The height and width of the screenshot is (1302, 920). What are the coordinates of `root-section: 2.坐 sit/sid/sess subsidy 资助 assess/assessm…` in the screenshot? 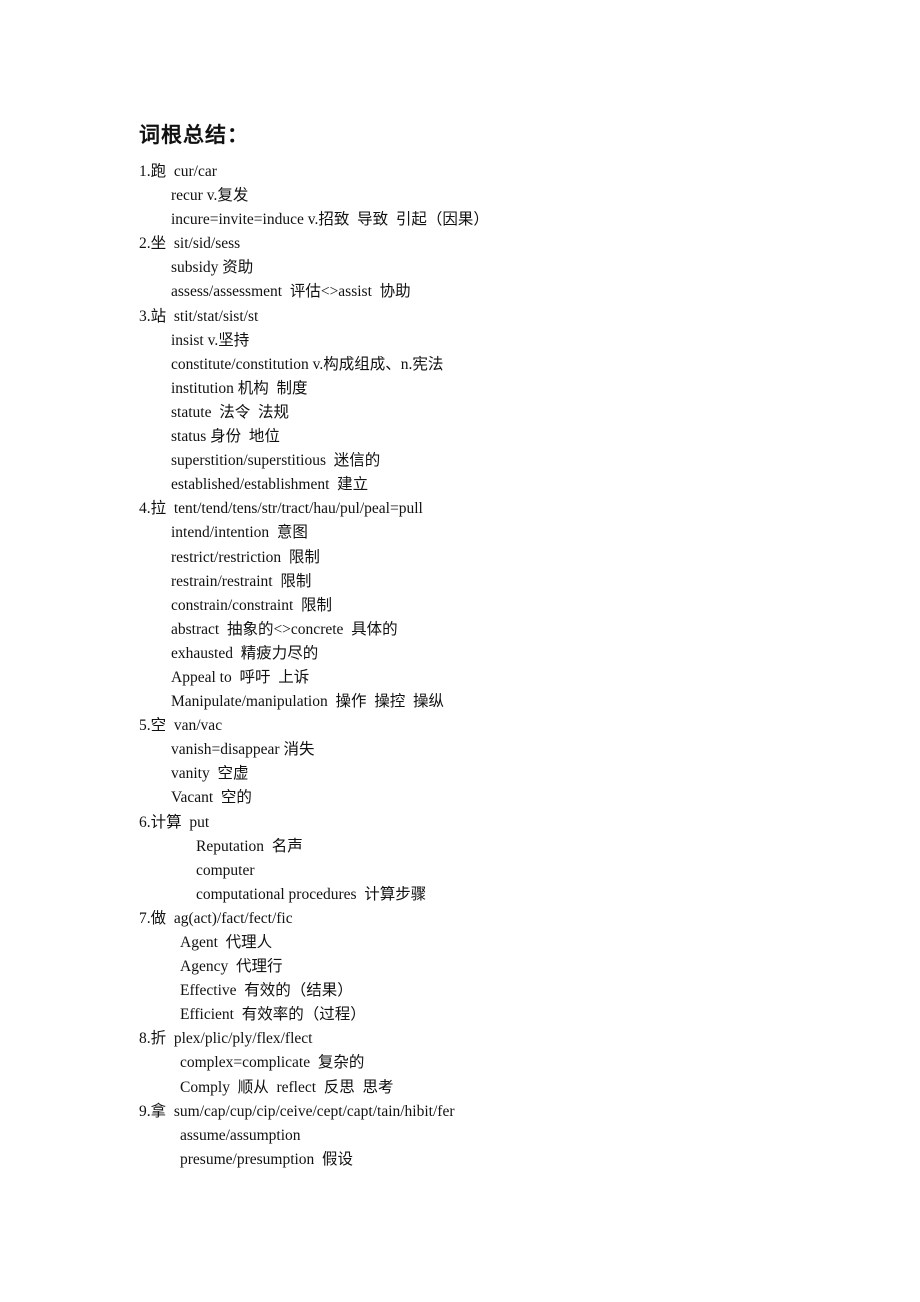 It's located at (499, 268).